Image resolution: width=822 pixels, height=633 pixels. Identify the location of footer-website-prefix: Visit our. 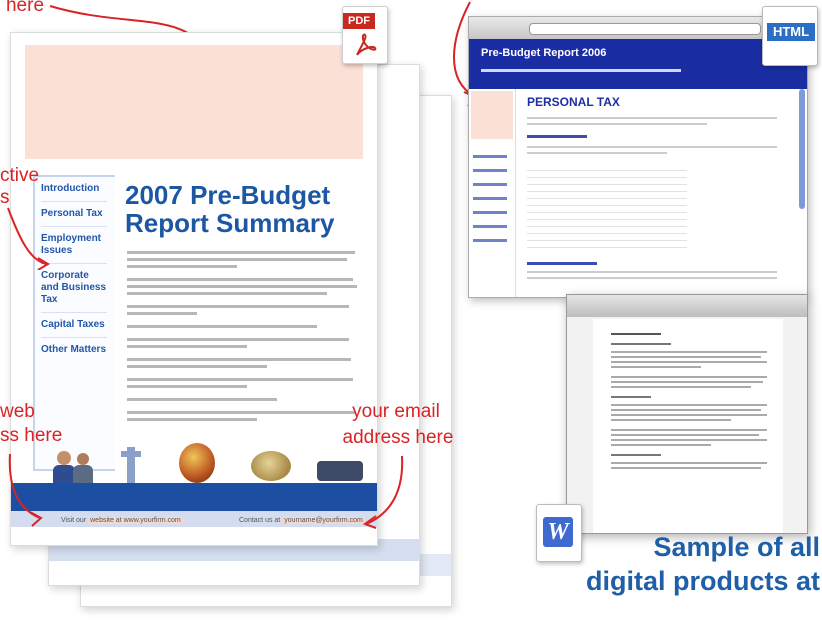
(74, 520).